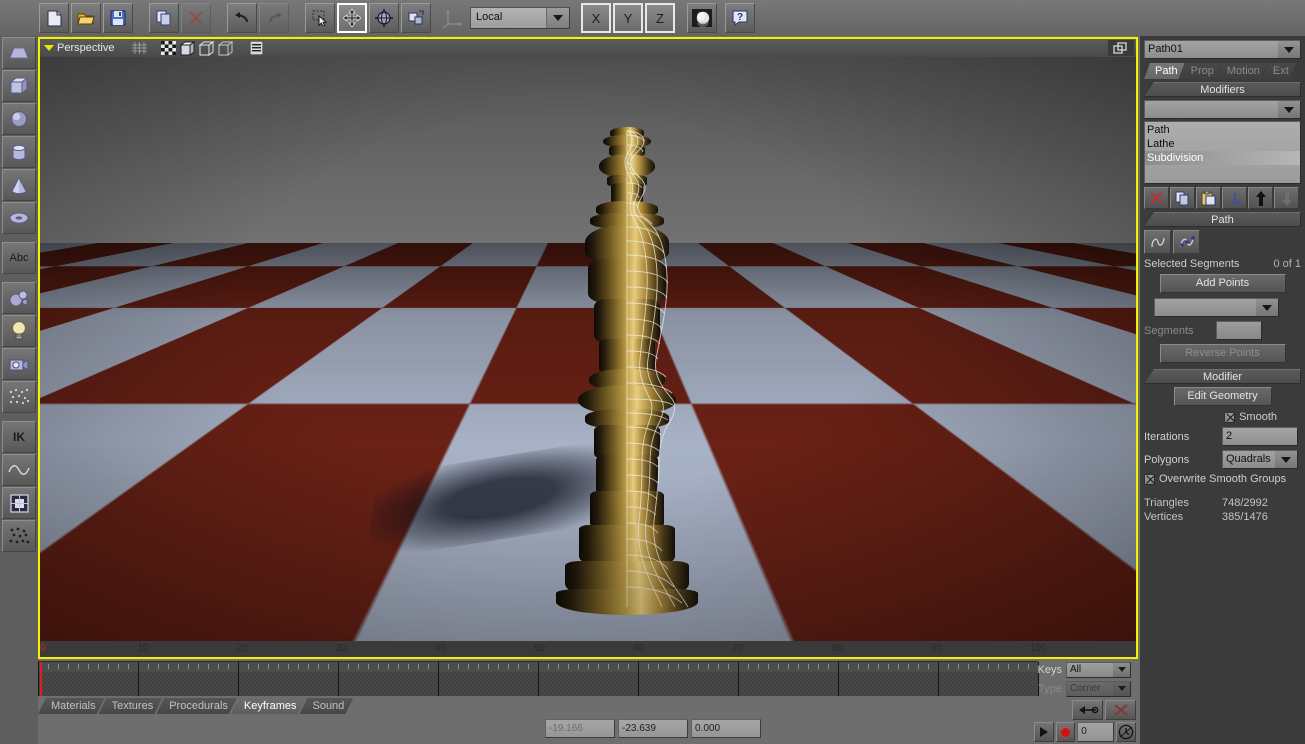 The width and height of the screenshot is (1305, 744). I want to click on path-section-header: Path, so click(1222, 219).